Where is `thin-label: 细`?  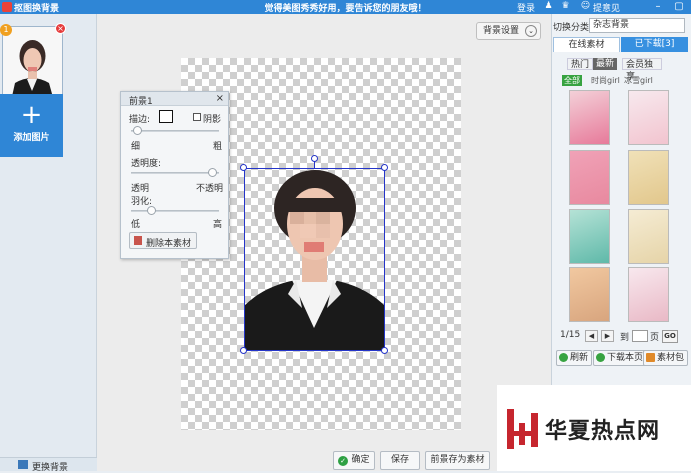
thin-label: 细 is located at coordinates (136, 147).